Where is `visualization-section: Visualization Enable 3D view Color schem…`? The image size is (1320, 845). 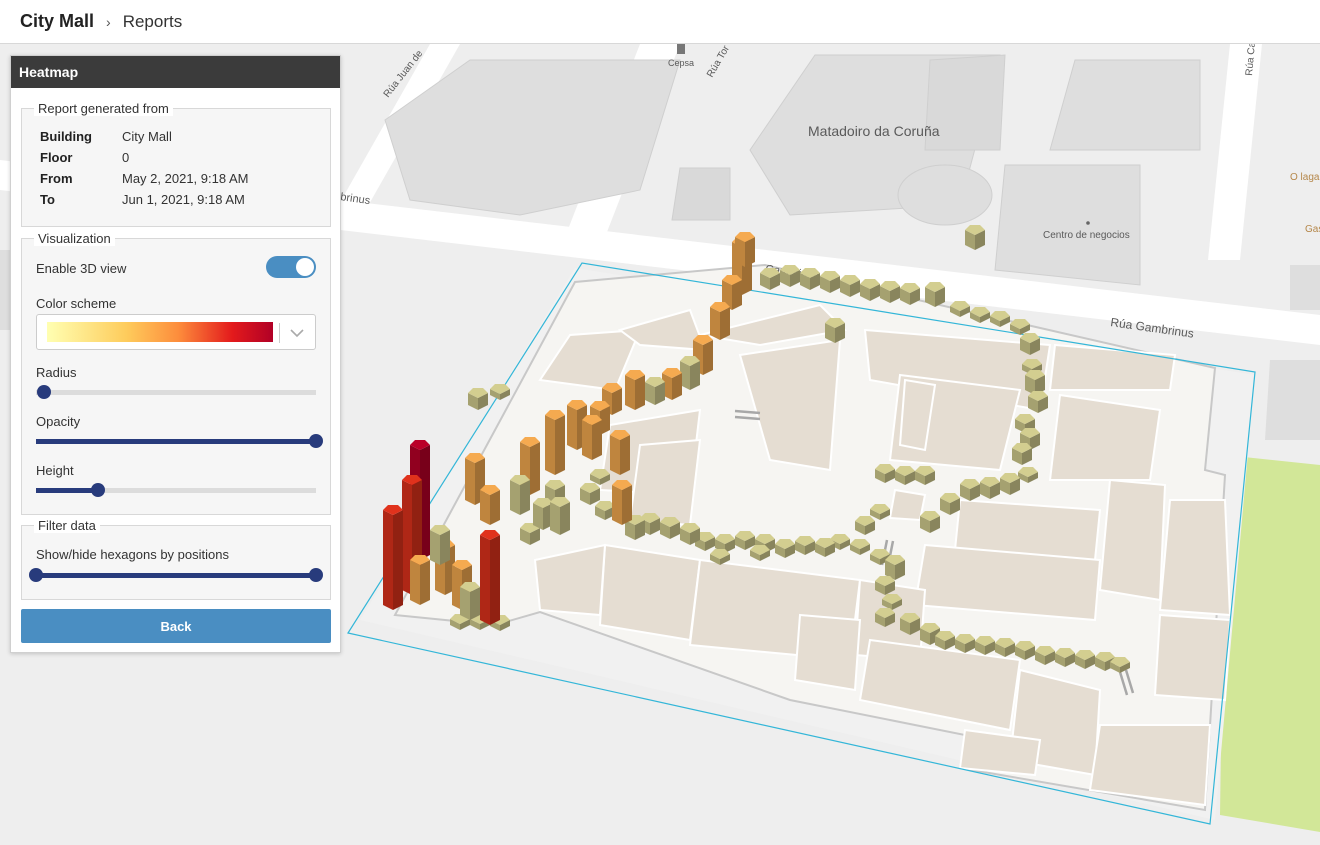
visualization-section: Visualization Enable 3D view Color schem… is located at coordinates (176, 373).